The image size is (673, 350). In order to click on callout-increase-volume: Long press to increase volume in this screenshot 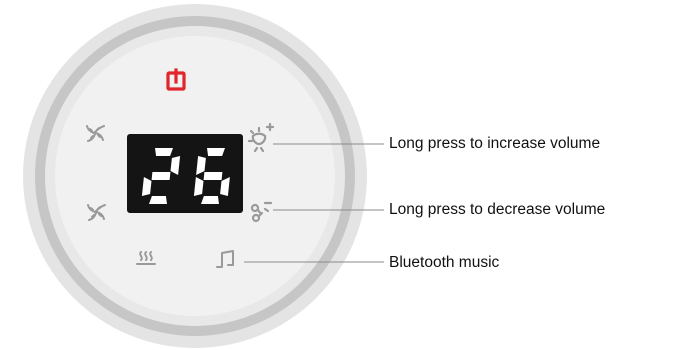, I will do `click(495, 143)`.